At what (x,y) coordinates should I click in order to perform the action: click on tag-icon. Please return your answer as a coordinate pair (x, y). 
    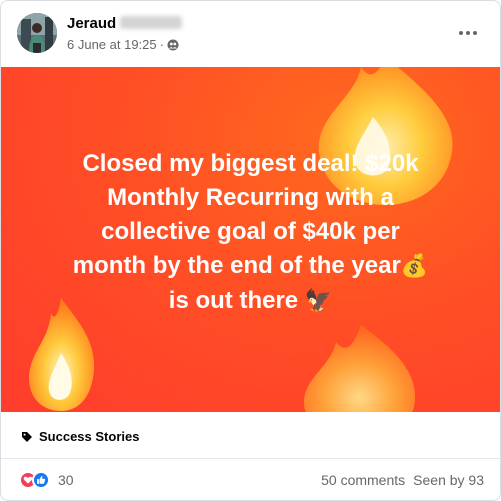
    Looking at the image, I should click on (27, 436).